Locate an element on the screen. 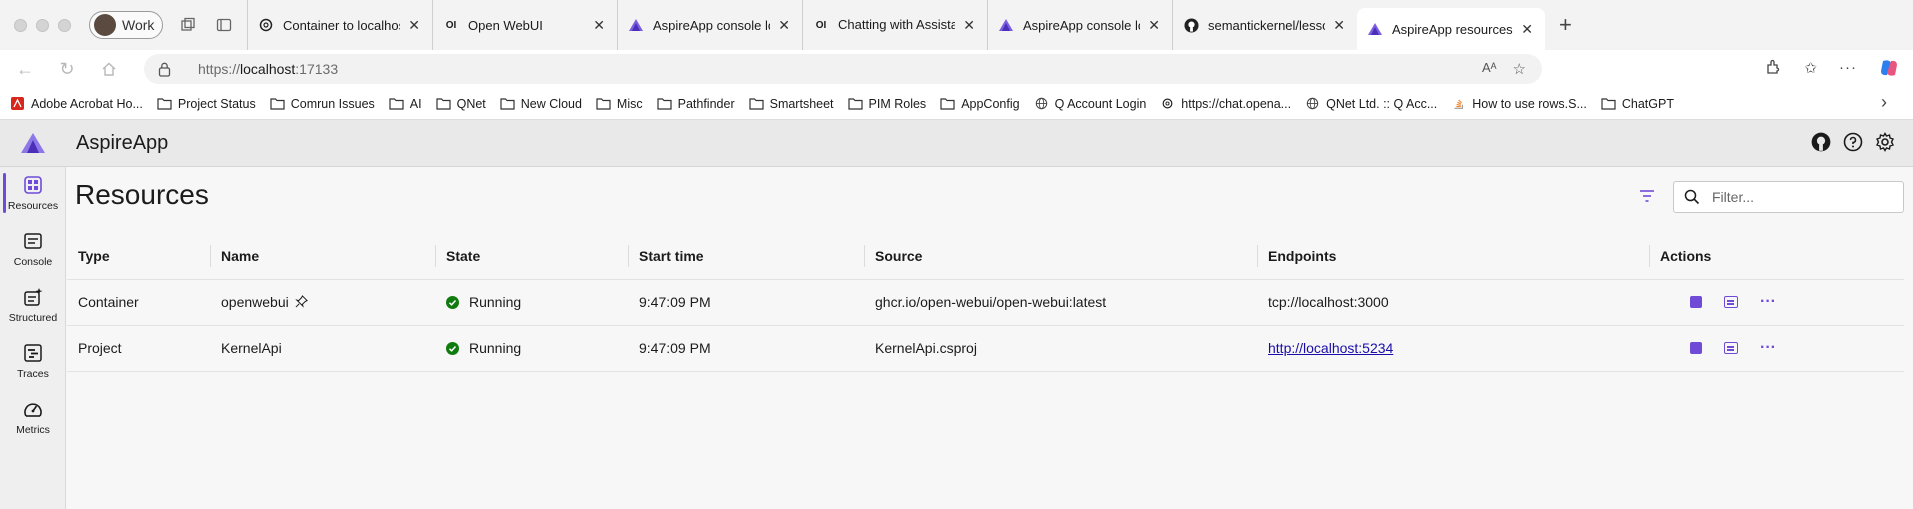 This screenshot has width=1913, height=509. workspaces-icon is located at coordinates (188, 25).